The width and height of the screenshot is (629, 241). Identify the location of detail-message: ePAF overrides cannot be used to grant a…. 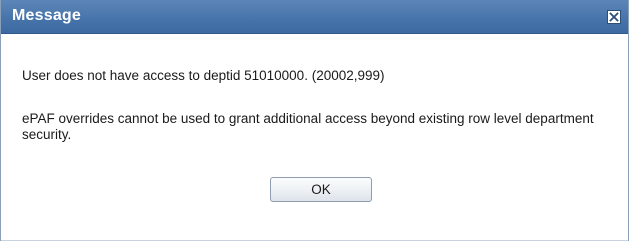
(308, 126).